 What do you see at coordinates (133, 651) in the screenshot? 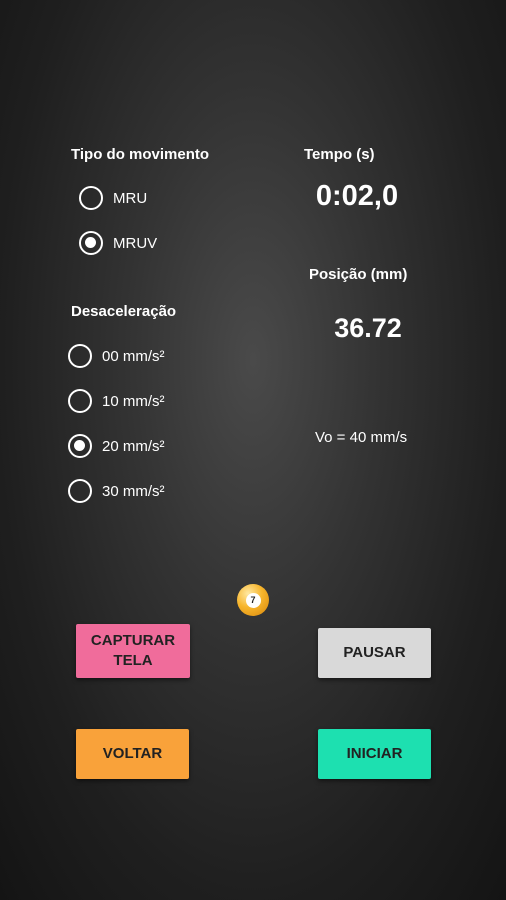
I see `capture-screen-button: CAPTURAR TELA` at bounding box center [133, 651].